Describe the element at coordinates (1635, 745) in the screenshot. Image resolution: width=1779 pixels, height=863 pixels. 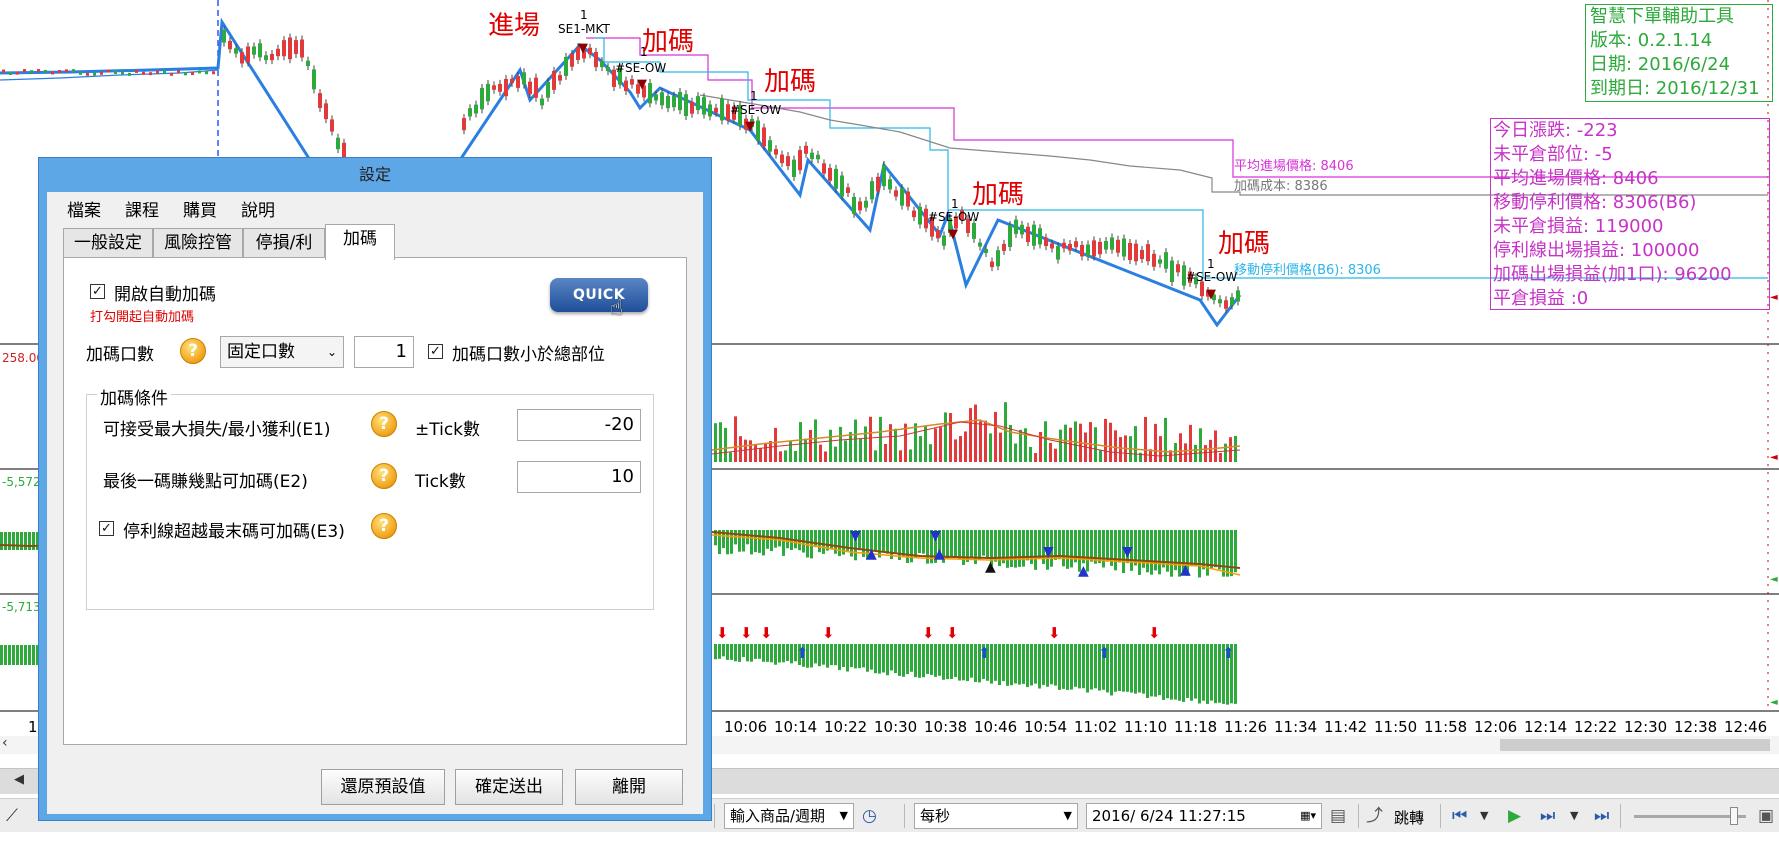
I see `scroll-thumb` at that location.